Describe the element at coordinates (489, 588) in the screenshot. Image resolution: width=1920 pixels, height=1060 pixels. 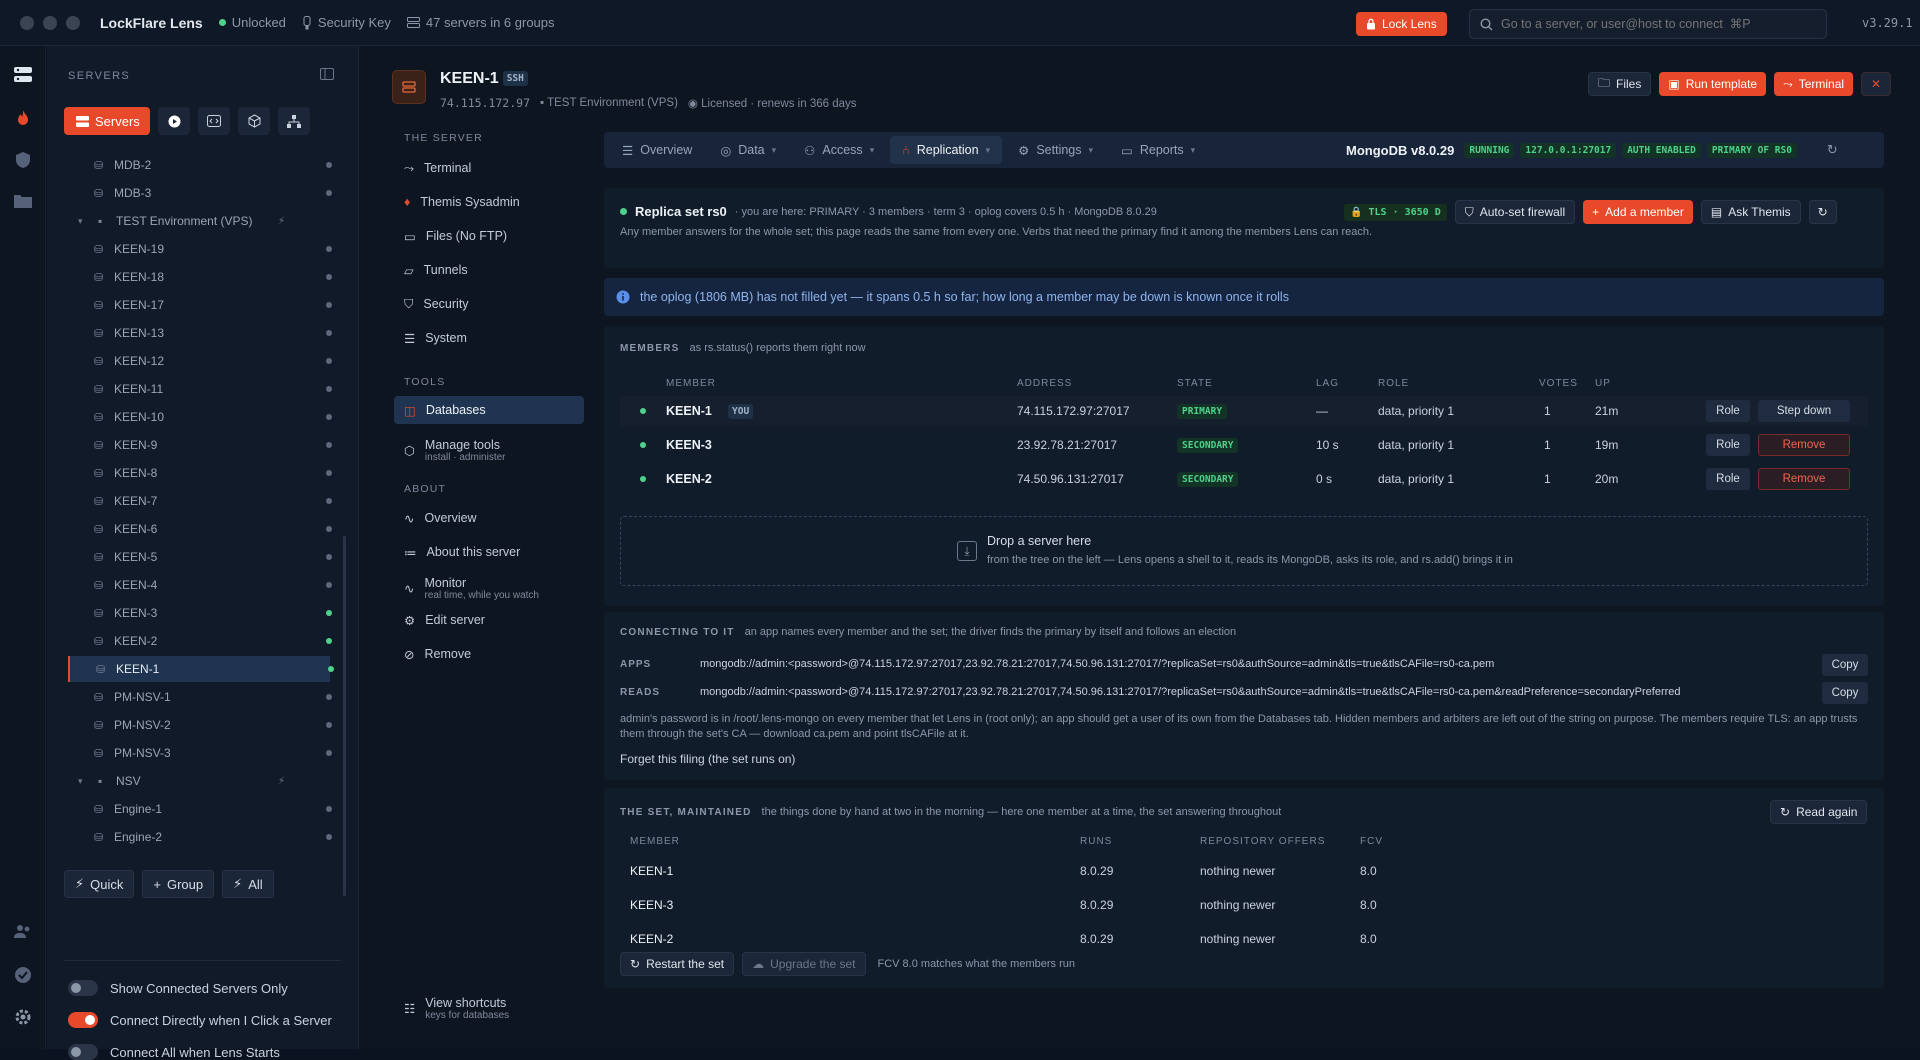
I see `nav-monitor: ∿ Monitor real time, while you watch` at that location.